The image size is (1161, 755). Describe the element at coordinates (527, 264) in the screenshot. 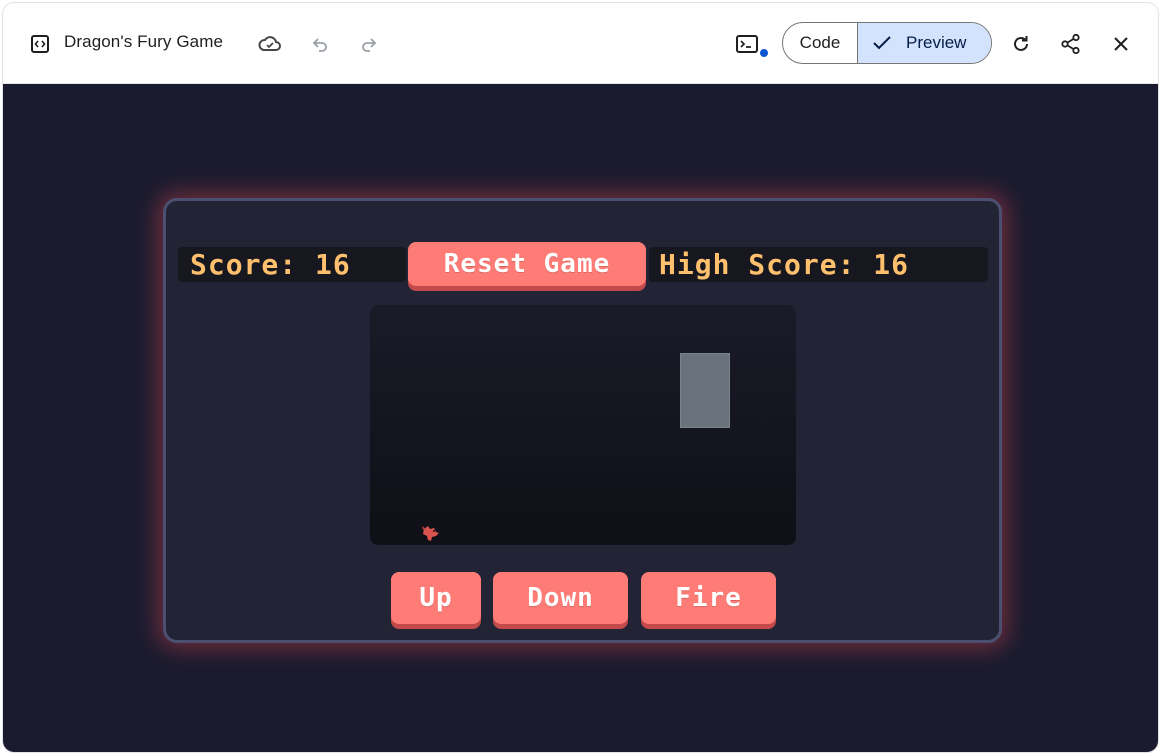

I see `reset-game-button: Reset Game` at that location.